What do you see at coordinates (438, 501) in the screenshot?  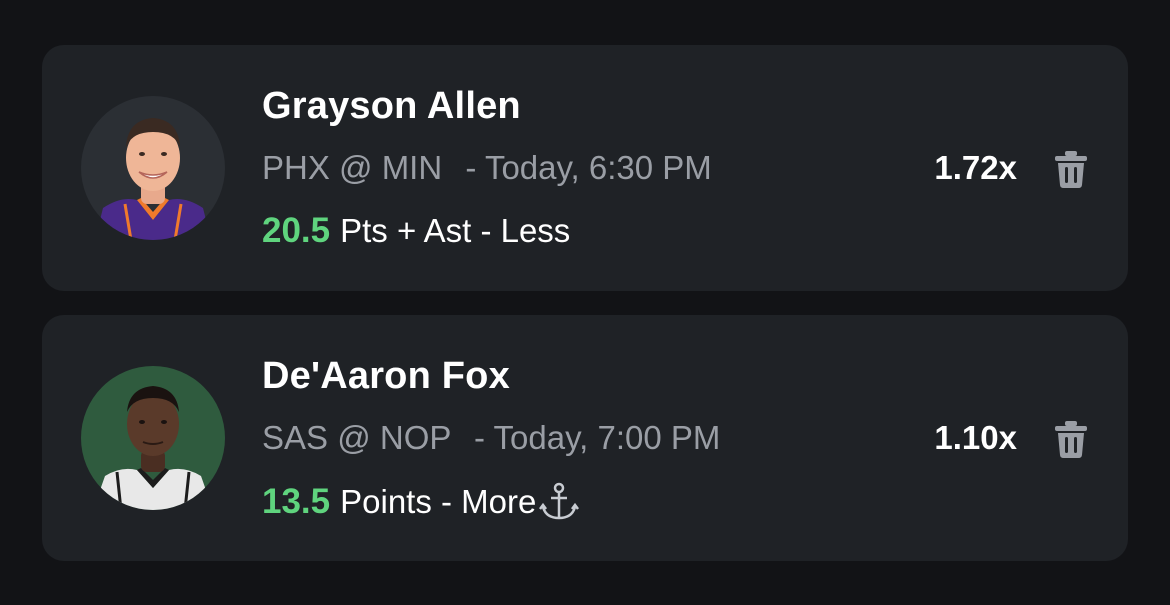 I see `stat-selection: Points - More` at bounding box center [438, 501].